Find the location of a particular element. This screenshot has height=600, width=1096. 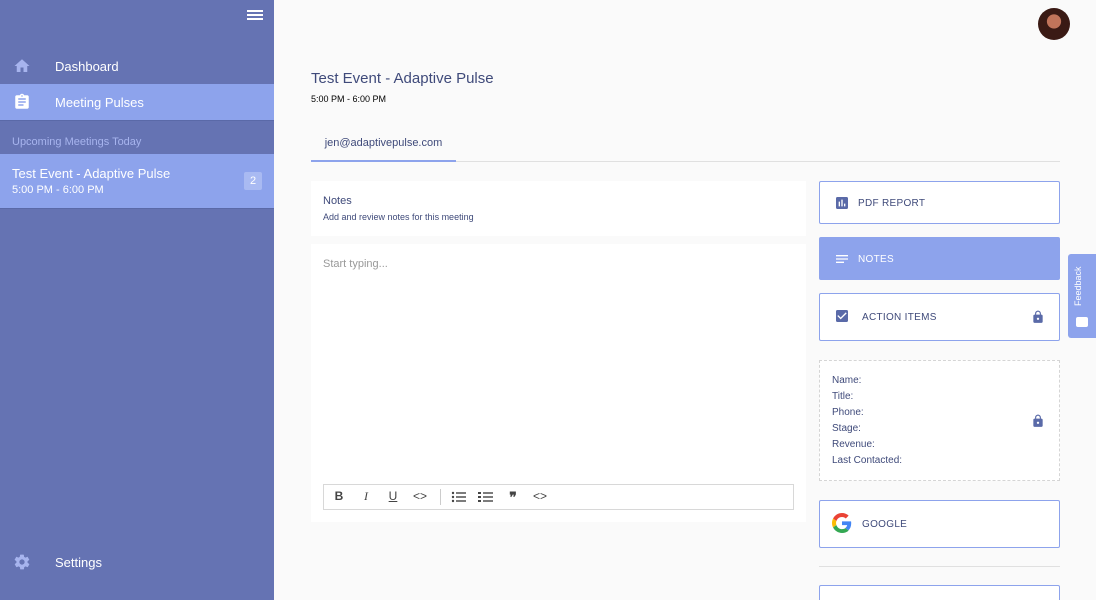

sidebar-item-meeting-pulses: Meeting Pulses is located at coordinates (137, 102).